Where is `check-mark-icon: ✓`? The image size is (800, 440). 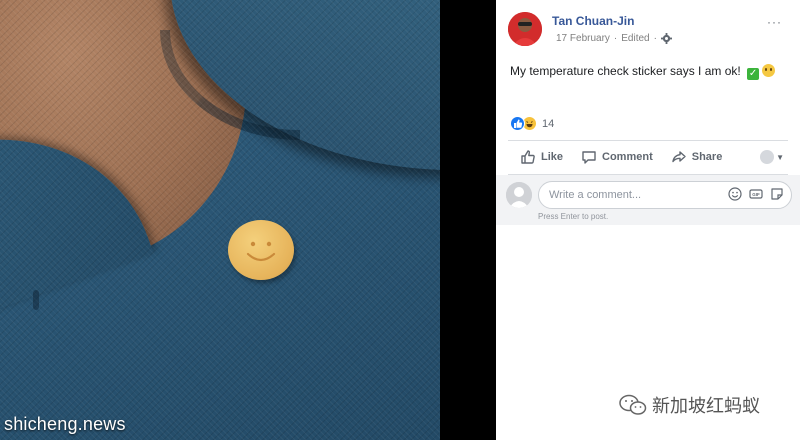
check-mark-icon: ✓ is located at coordinates (753, 74).